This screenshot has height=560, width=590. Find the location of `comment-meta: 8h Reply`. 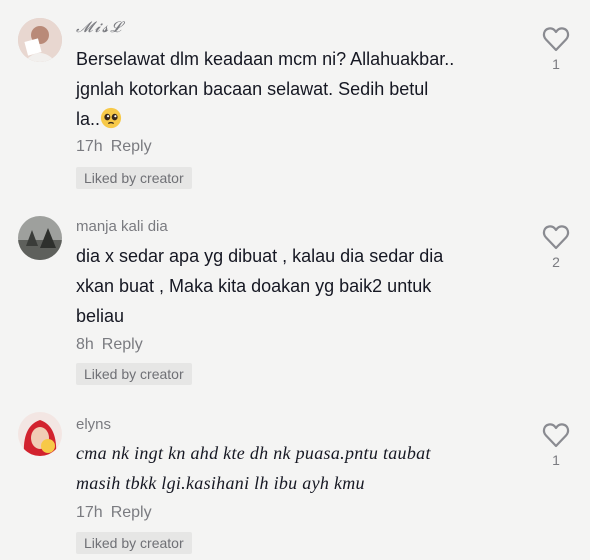

comment-meta: 8h Reply is located at coordinates (109, 345).